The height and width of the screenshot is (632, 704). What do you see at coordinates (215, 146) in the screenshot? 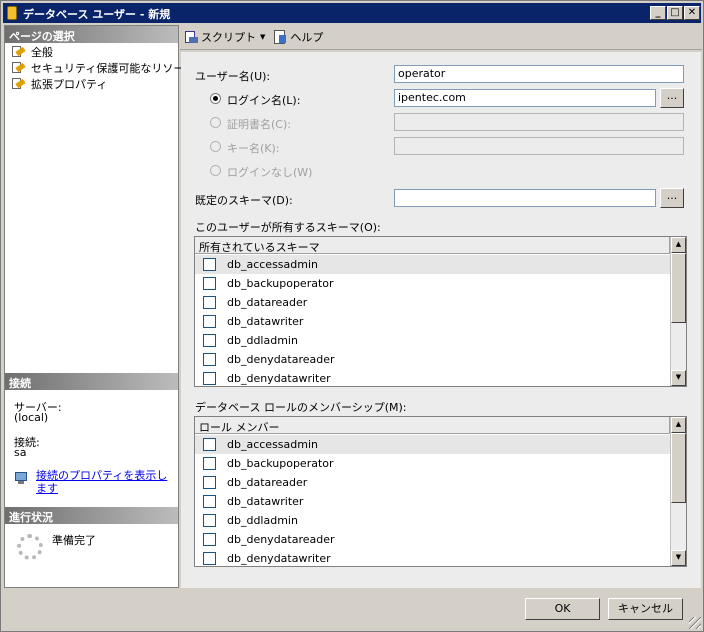
I see `key-radio` at bounding box center [215, 146].